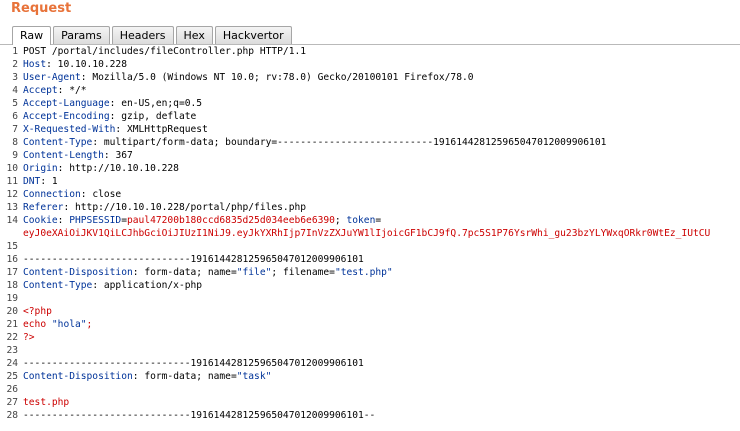 Image resolution: width=740 pixels, height=431 pixels. What do you see at coordinates (142, 35) in the screenshot?
I see `tab-headers: Headers` at bounding box center [142, 35].